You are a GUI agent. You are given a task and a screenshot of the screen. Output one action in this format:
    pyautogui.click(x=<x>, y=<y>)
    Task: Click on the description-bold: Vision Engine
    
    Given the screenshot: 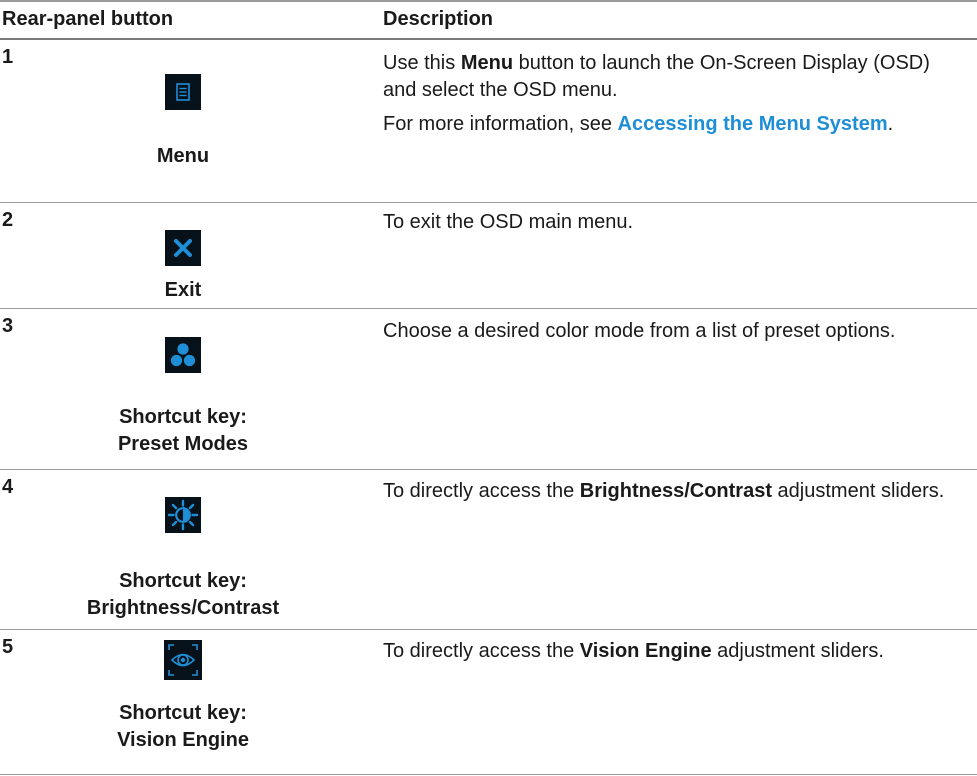 What is the action you would take?
    pyautogui.click(x=645, y=651)
    